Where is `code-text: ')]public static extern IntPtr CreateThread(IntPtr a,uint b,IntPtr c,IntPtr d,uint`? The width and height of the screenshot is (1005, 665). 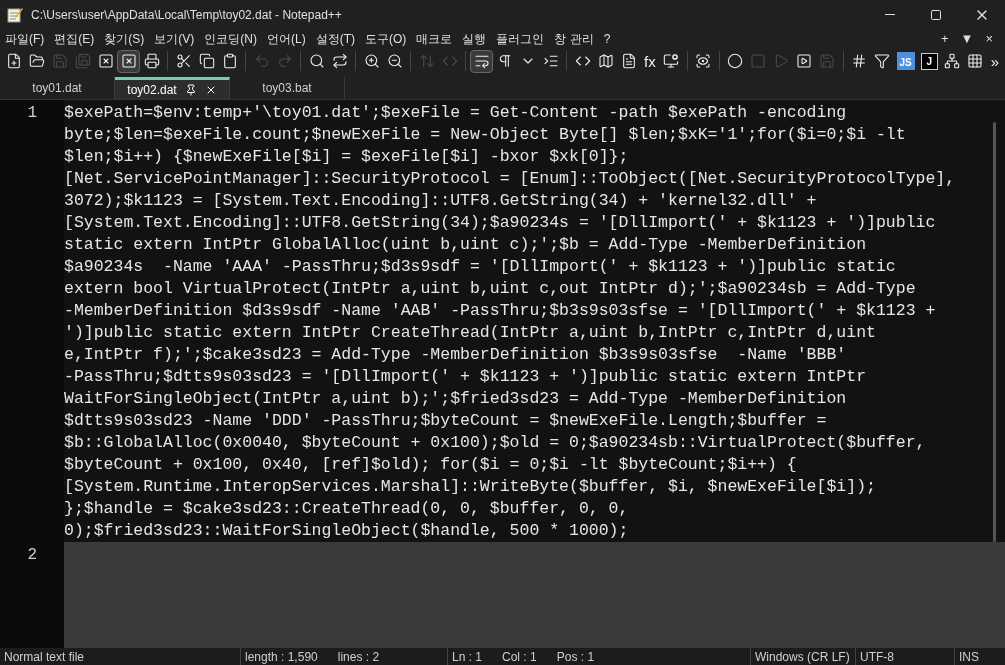 code-text: ')]public static extern IntPtr CreateThread(IntPtr a,uint b,IntPtr c,IntPtr d,uint is located at coordinates (470, 333).